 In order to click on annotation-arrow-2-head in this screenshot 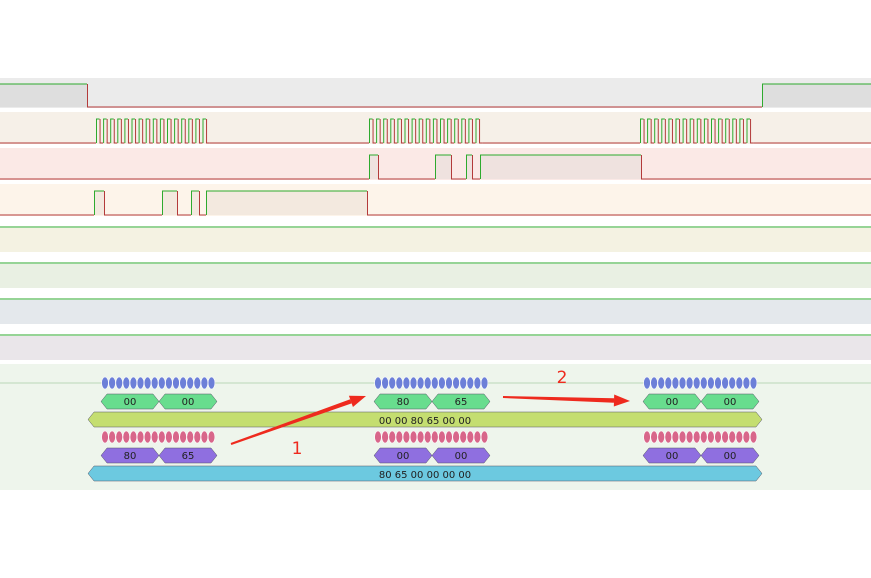, I will do `click(621, 400)`.